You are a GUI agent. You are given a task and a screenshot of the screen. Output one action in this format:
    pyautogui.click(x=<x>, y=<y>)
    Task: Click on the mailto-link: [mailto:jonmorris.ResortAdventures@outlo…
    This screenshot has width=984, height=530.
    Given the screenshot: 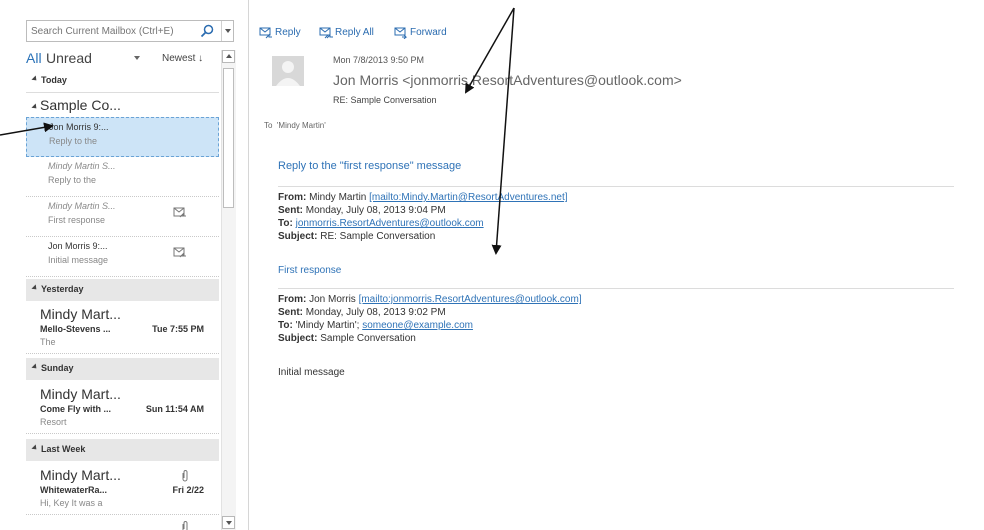 What is the action you would take?
    pyautogui.click(x=470, y=299)
    